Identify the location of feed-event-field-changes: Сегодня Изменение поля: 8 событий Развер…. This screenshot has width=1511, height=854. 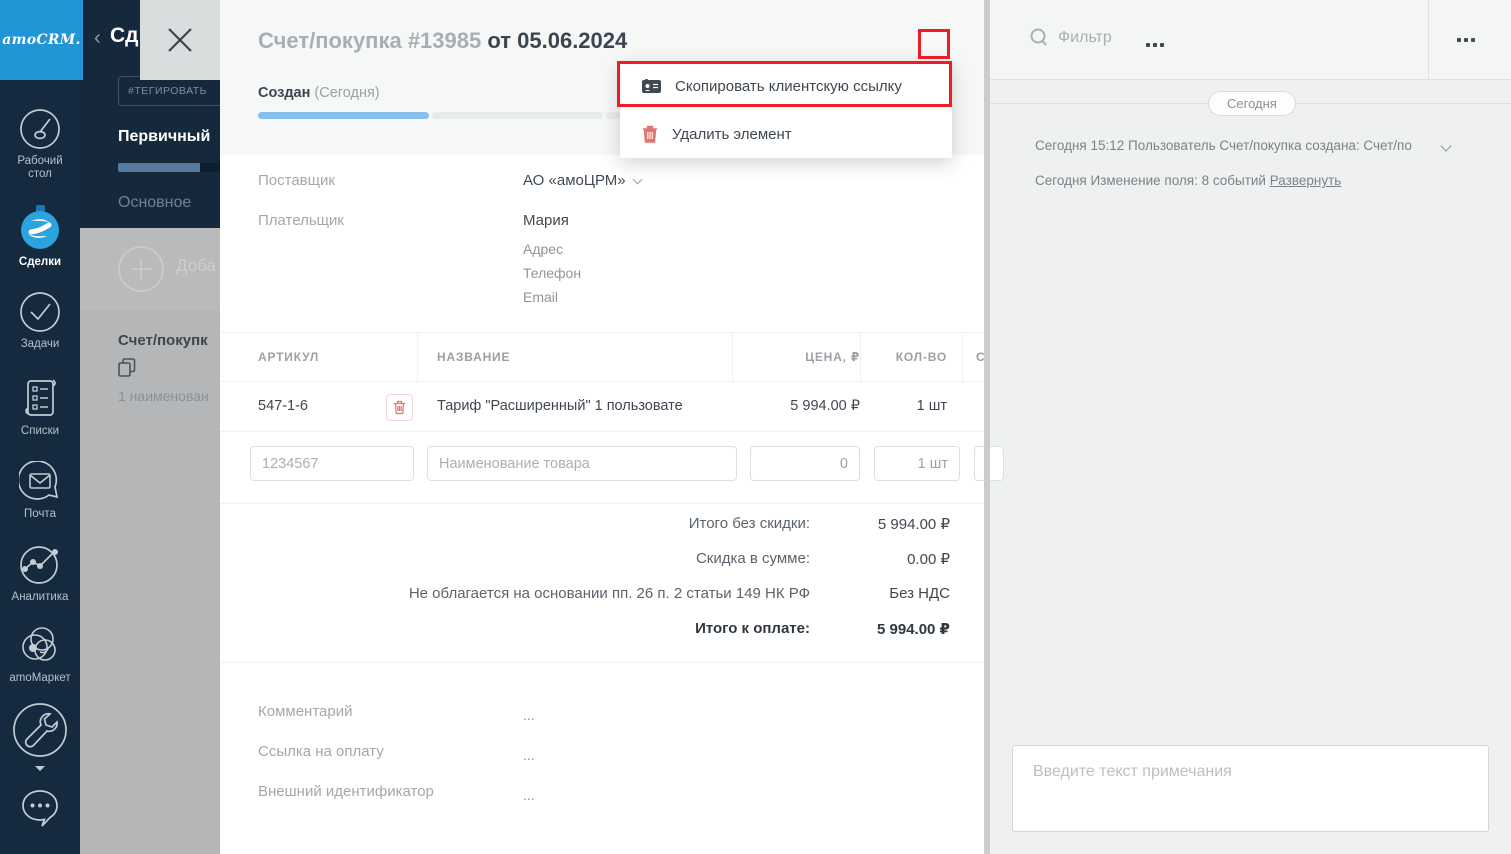
(1236, 180).